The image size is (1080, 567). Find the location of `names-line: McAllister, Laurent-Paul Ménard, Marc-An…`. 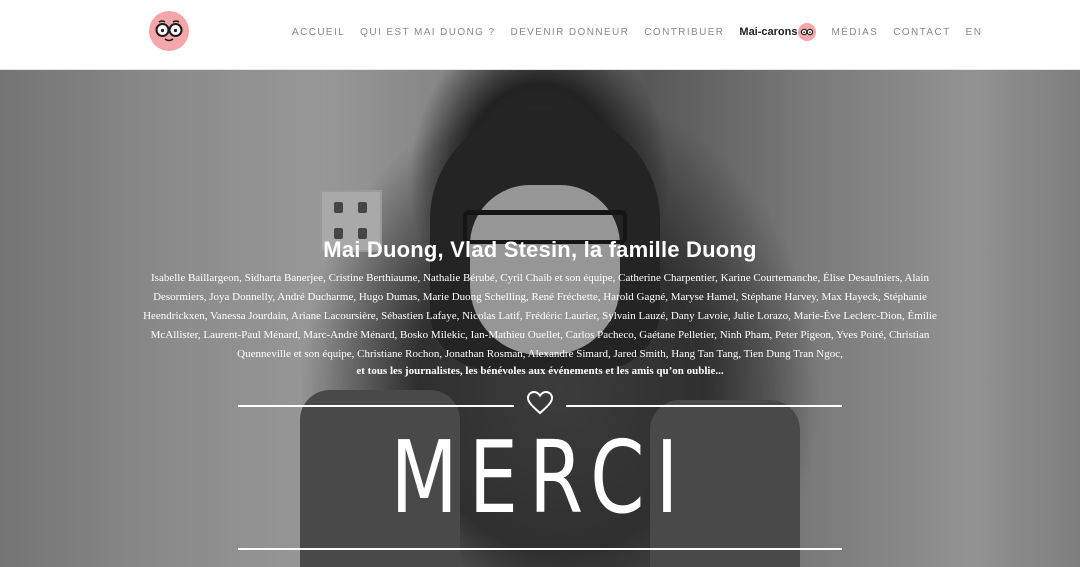

names-line: McAllister, Laurent-Paul Ménard, Marc-An… is located at coordinates (540, 335).